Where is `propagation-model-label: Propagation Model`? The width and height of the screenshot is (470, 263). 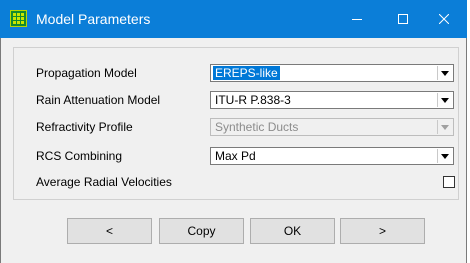 propagation-model-label: Propagation Model is located at coordinates (86, 73).